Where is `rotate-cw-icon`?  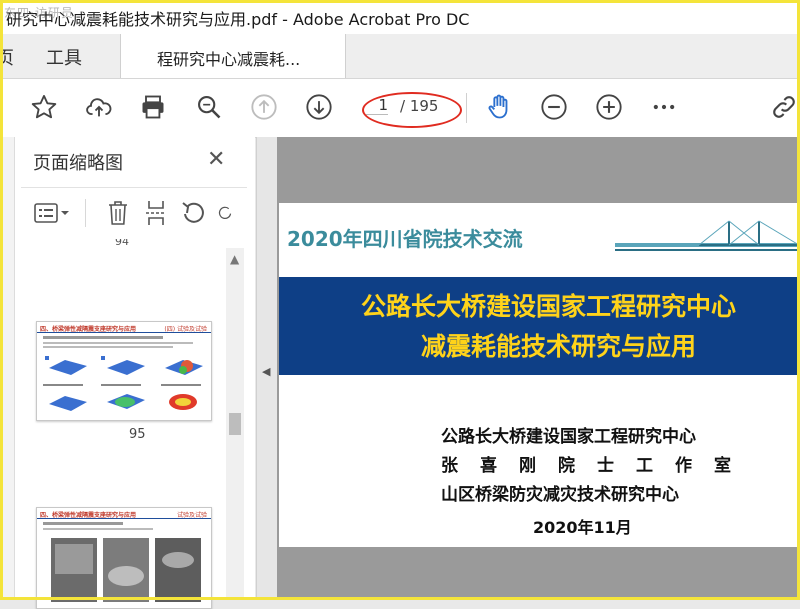
rotate-cw-icon is located at coordinates (225, 213).